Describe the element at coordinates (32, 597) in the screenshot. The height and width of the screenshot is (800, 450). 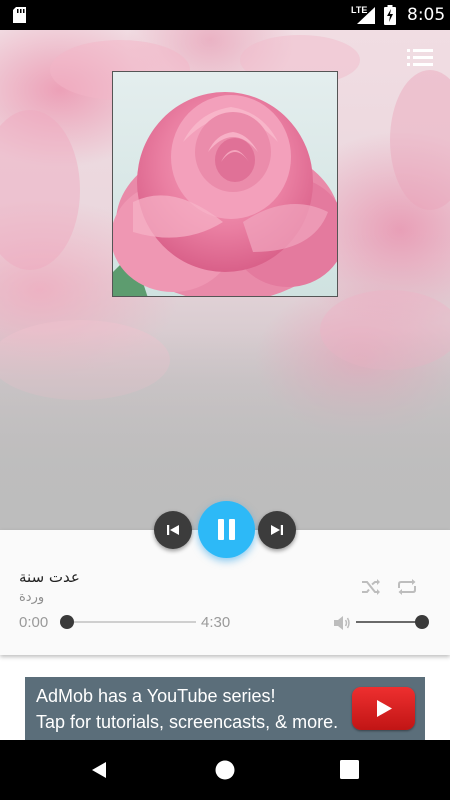
I see `song-artist: وردة` at that location.